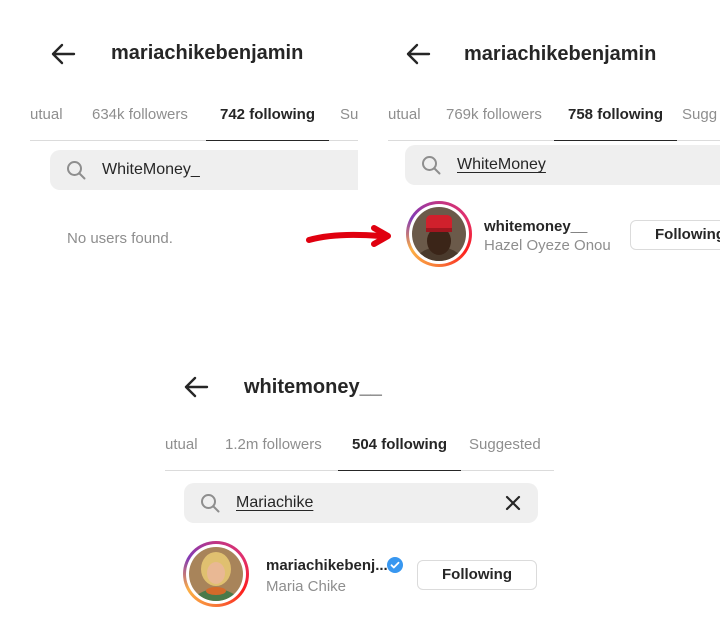  What do you see at coordinates (204, 170) in the screenshot?
I see `search-input: WhiteMoney_` at bounding box center [204, 170].